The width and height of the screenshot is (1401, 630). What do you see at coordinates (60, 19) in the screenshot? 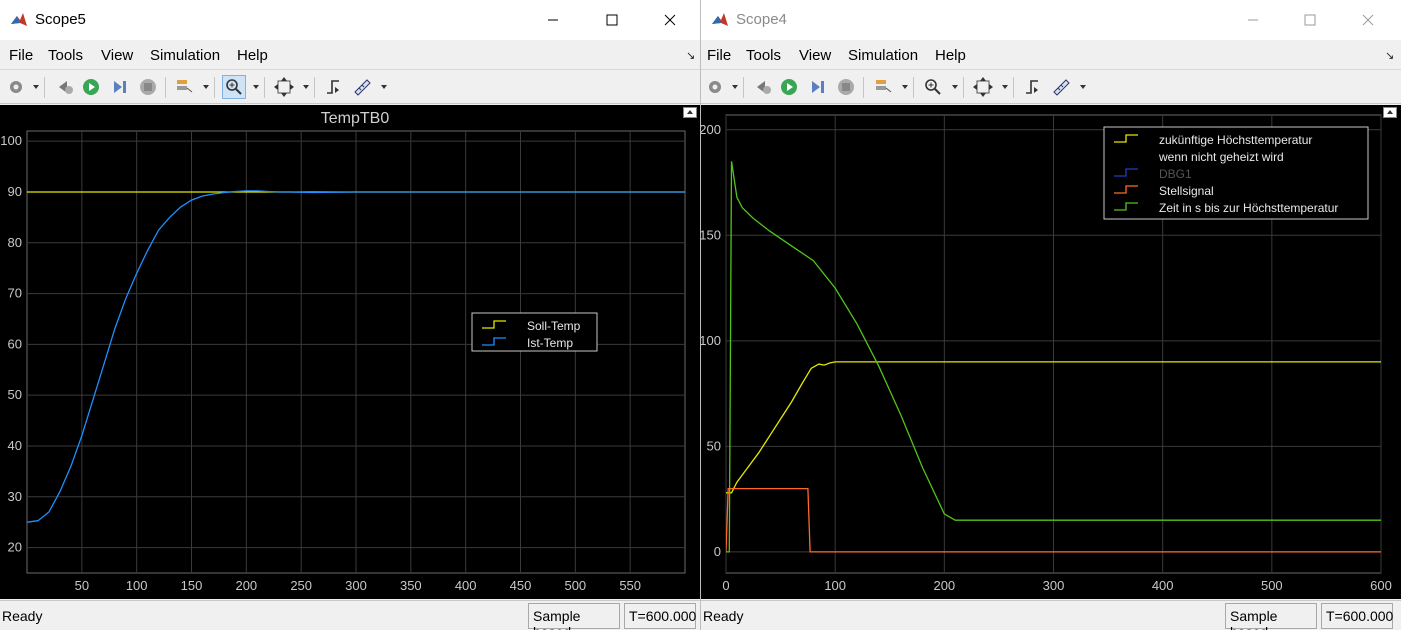
I see `window-title: Scope5` at bounding box center [60, 19].